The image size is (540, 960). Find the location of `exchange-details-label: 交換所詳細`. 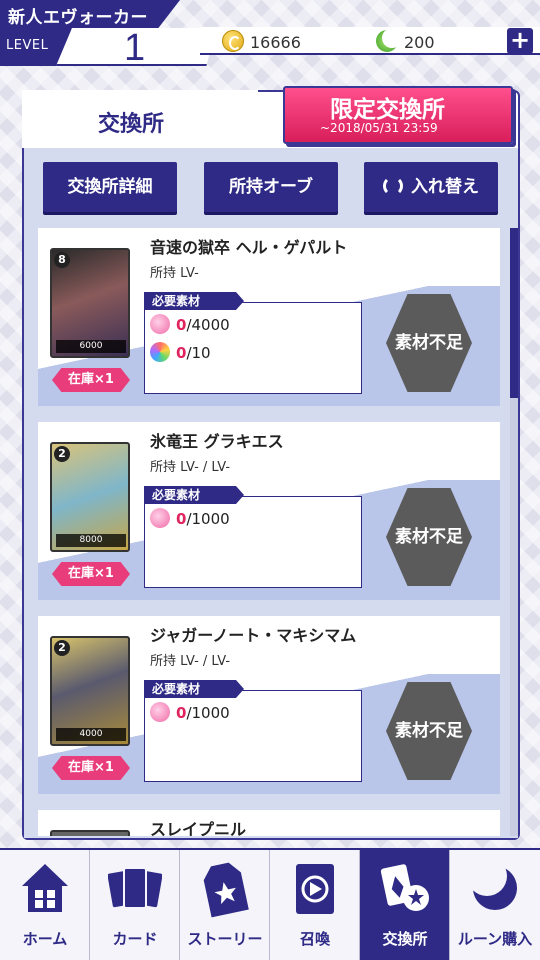

exchange-details-label: 交換所詳細 is located at coordinates (110, 187).